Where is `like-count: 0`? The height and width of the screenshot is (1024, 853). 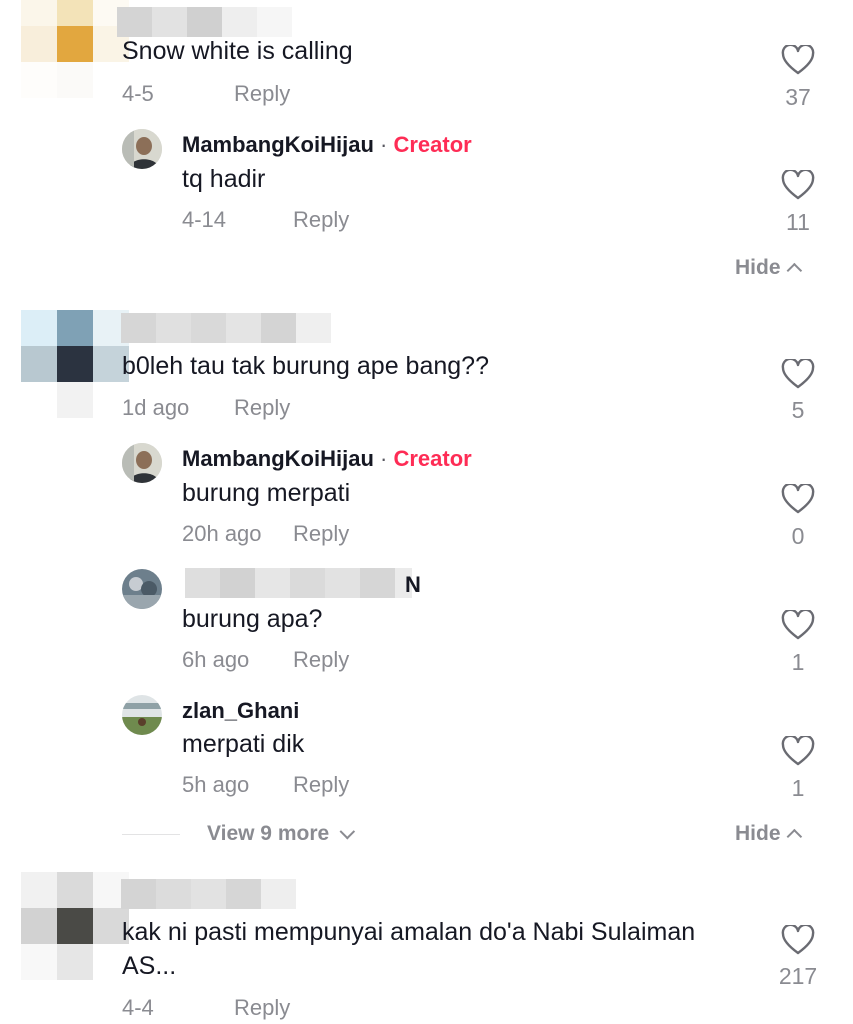
like-count: 0 is located at coordinates (798, 536).